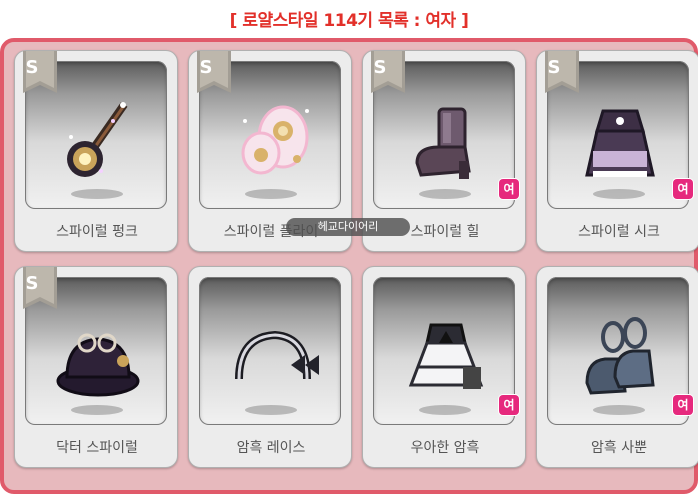  I want to click on item-name: 스파이럴 시크, so click(619, 232).